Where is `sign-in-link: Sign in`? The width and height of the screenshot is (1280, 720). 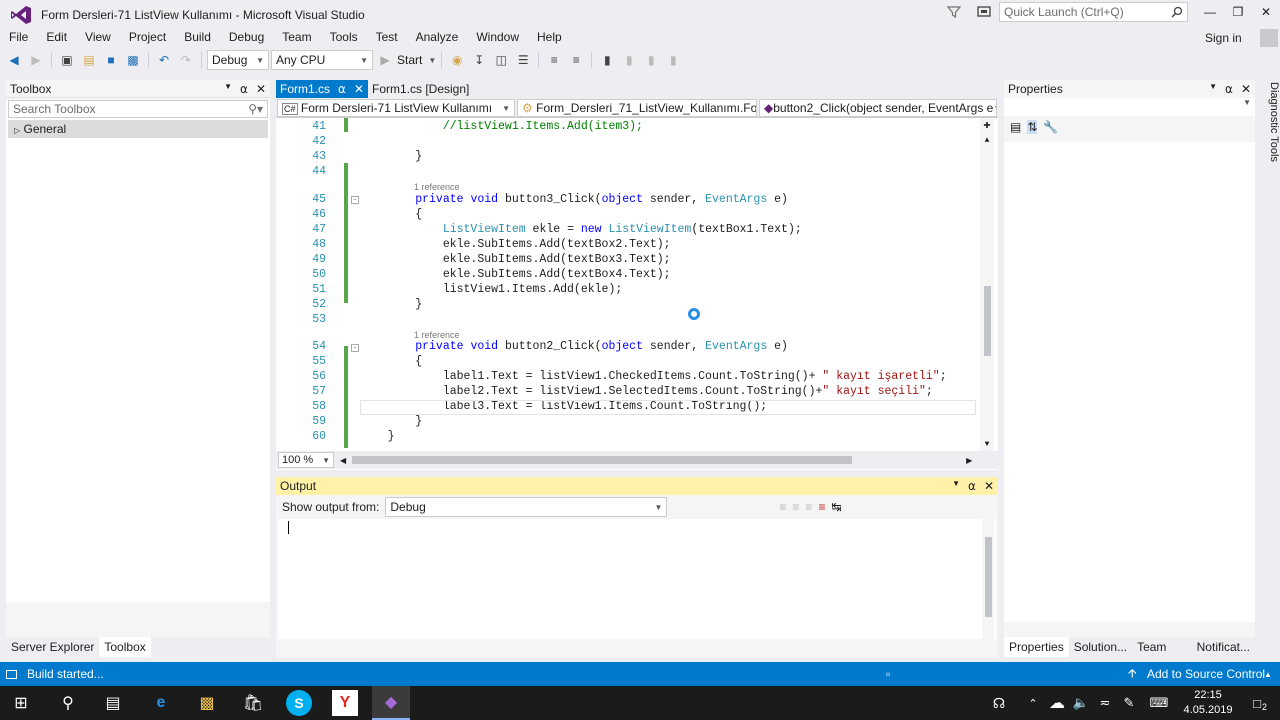
sign-in-link: Sign in is located at coordinates (1223, 38).